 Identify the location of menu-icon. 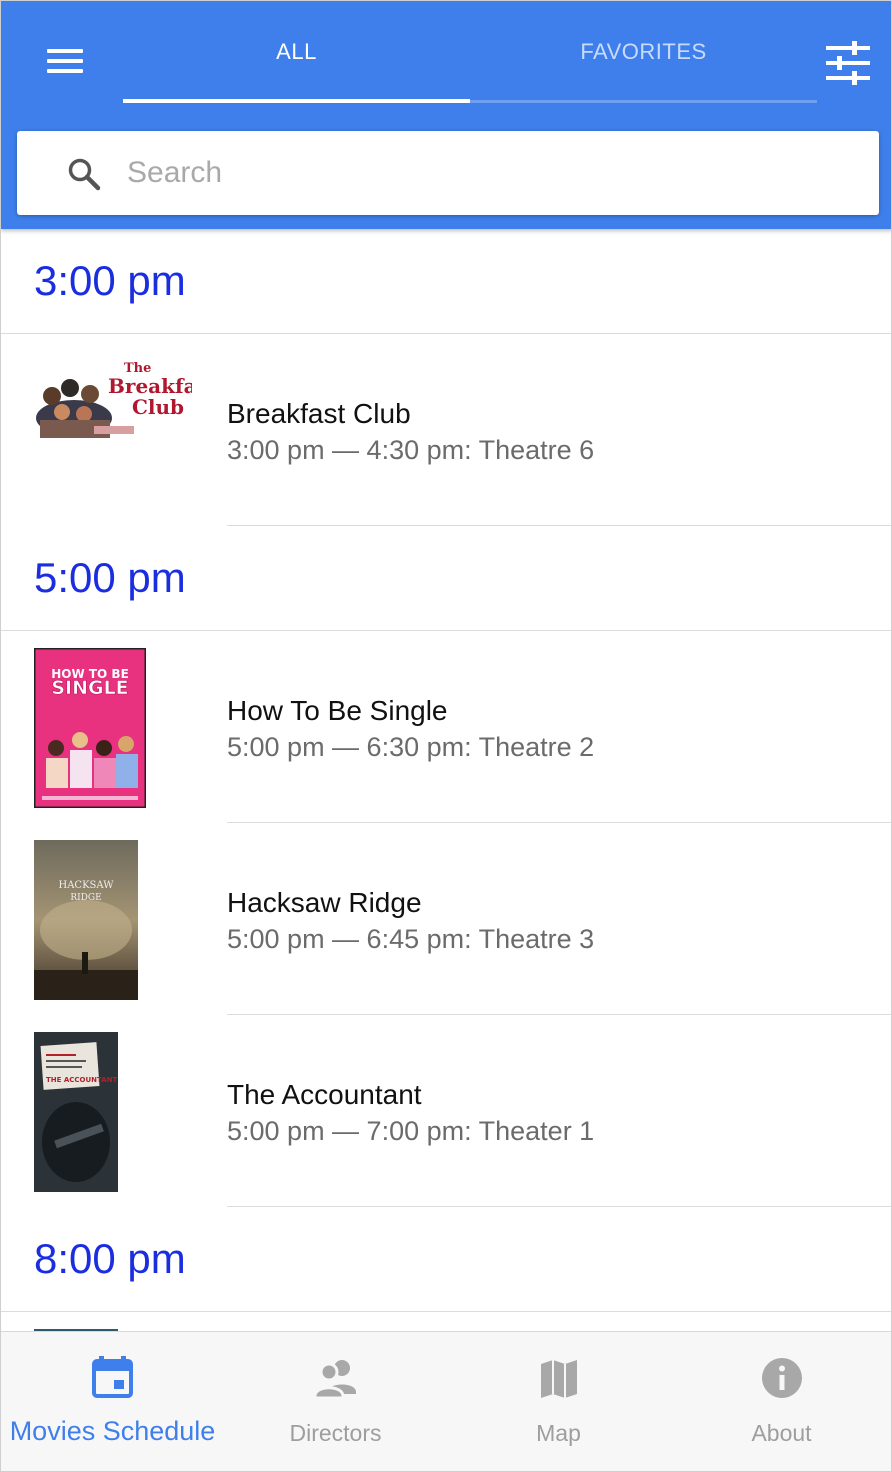
(67, 62).